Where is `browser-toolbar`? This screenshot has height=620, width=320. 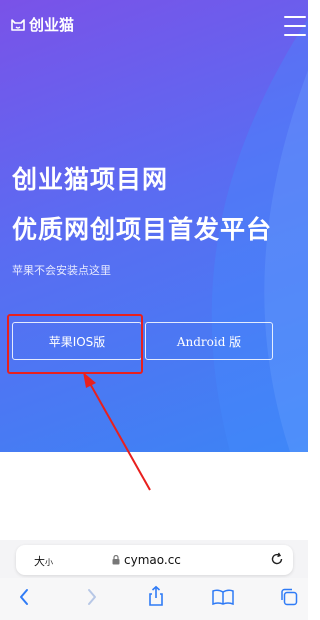 browser-toolbar is located at coordinates (154, 599).